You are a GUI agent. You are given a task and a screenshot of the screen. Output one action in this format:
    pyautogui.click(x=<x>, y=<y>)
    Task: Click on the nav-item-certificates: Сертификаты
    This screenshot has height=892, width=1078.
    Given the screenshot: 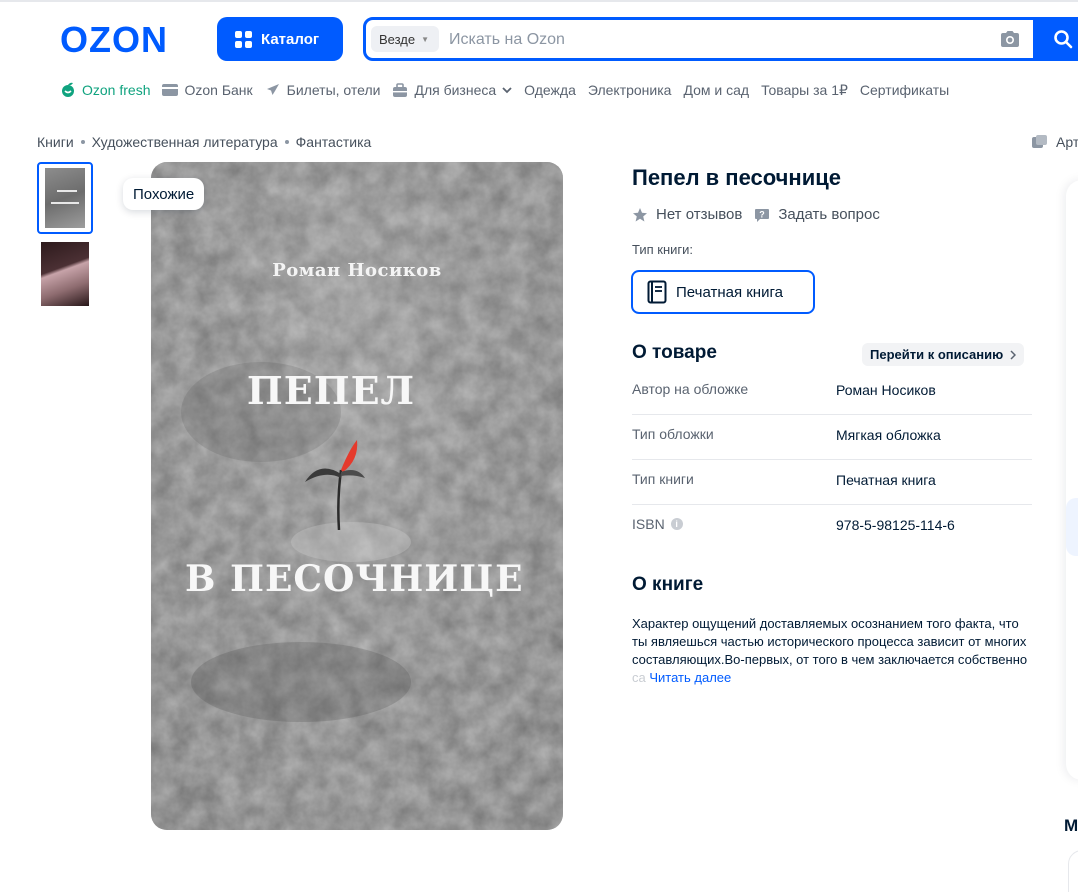 What is the action you would take?
    pyautogui.click(x=904, y=90)
    